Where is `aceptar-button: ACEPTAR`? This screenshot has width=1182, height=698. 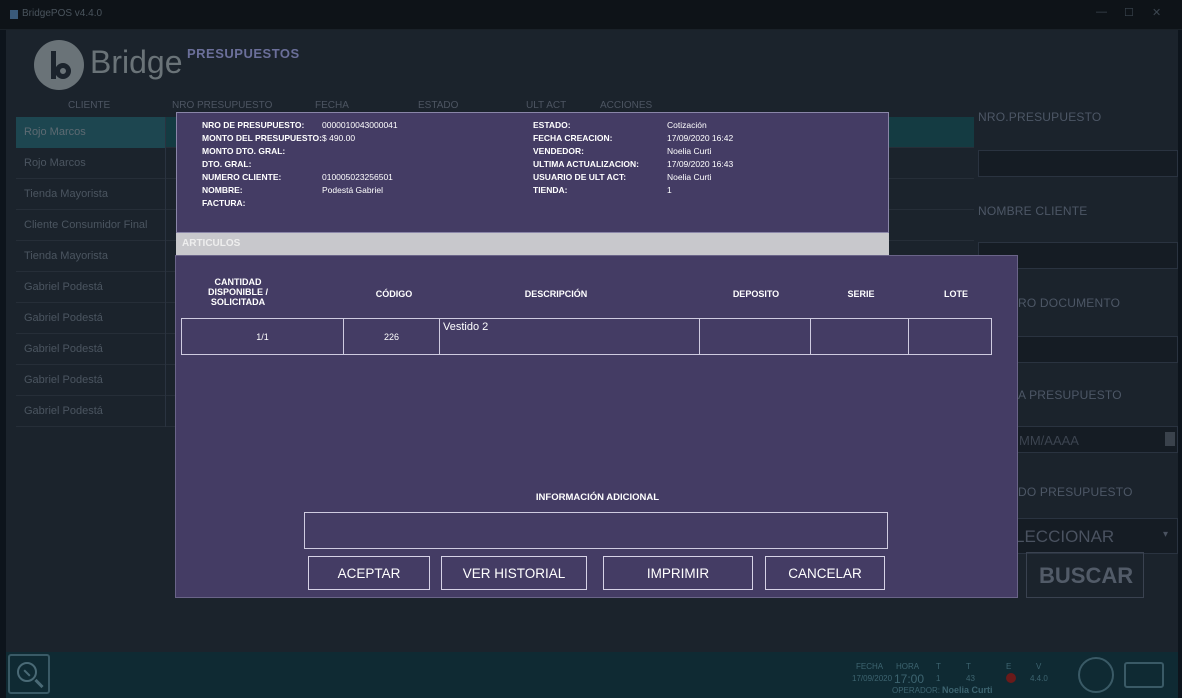
aceptar-button: ACEPTAR is located at coordinates (369, 573).